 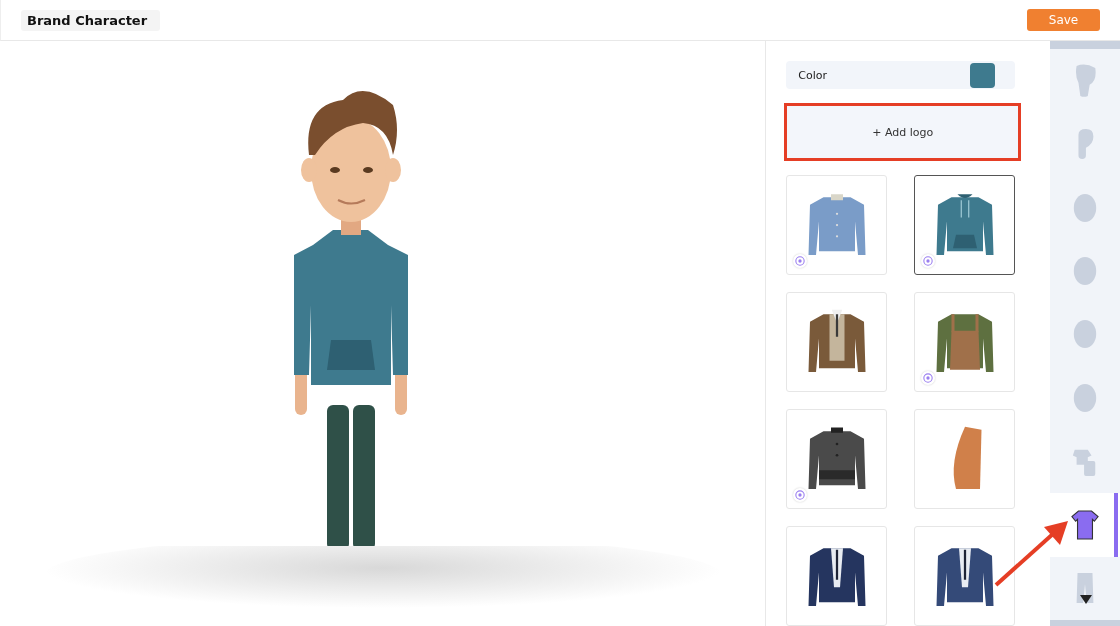 I want to click on color-label: Color, so click(x=813, y=75).